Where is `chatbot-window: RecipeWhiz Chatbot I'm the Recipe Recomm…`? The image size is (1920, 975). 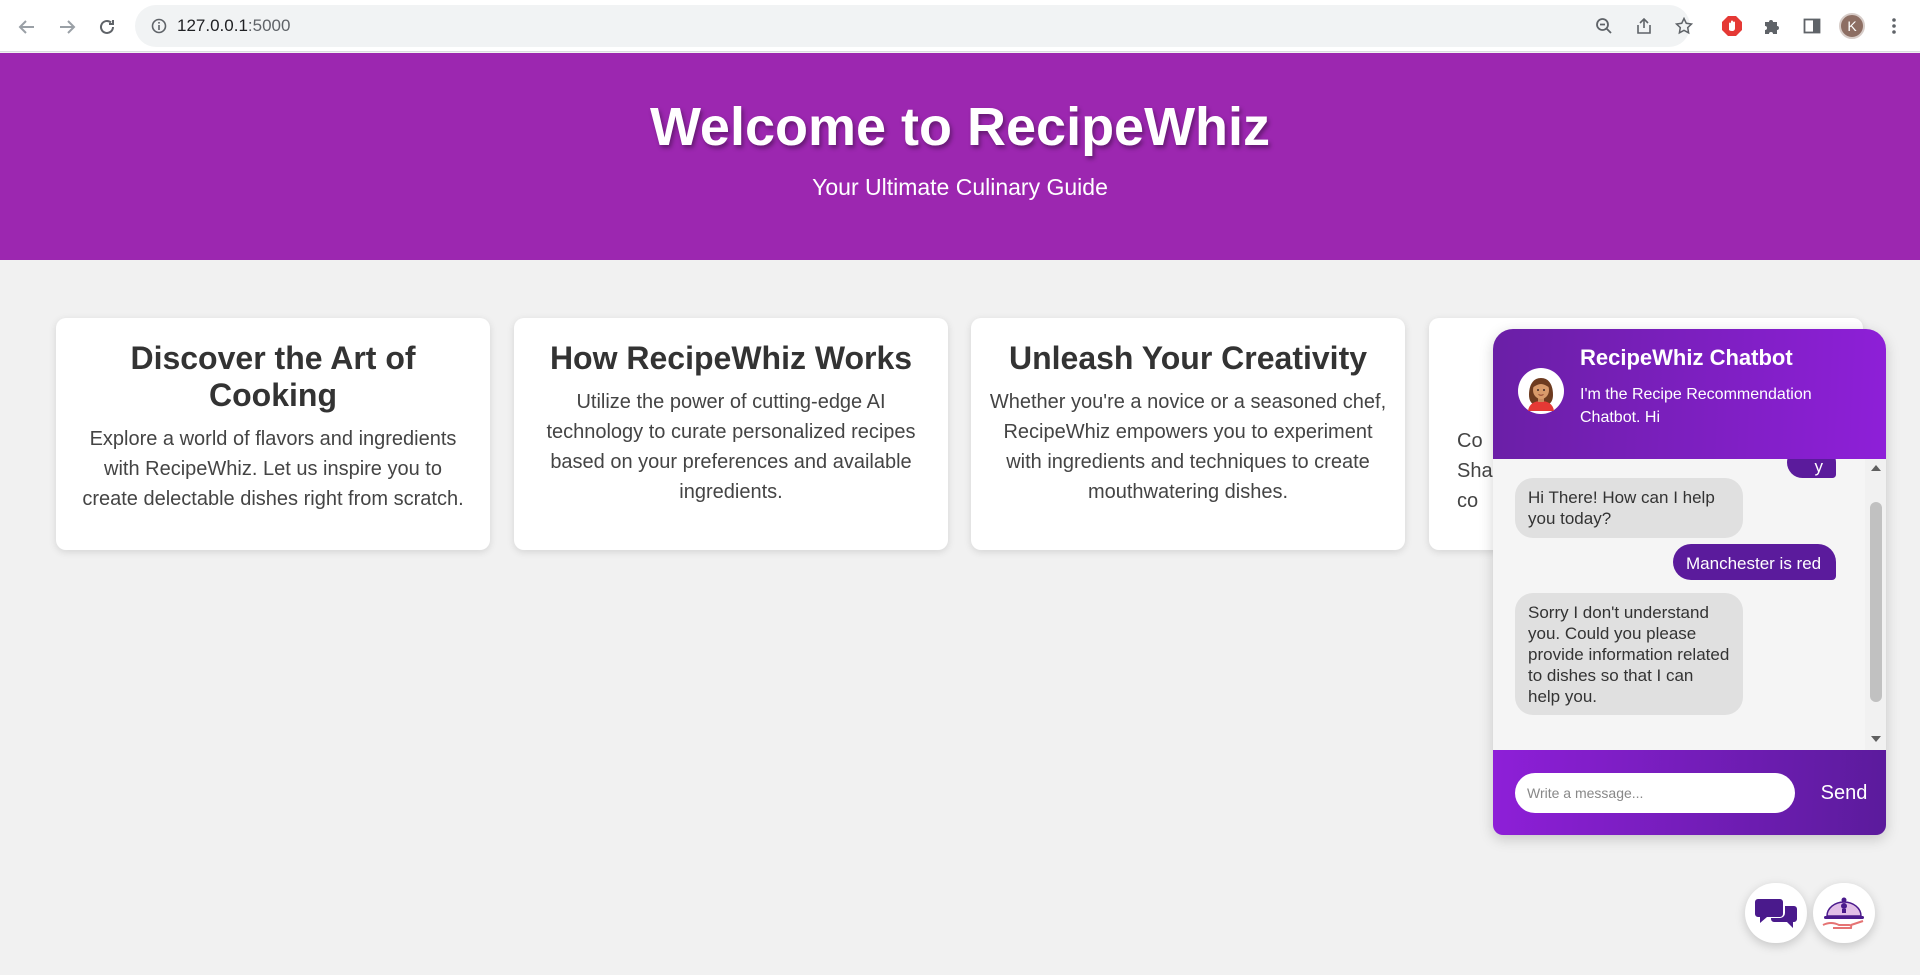 chatbot-window: RecipeWhiz Chatbot I'm the Recipe Recomm… is located at coordinates (1689, 582).